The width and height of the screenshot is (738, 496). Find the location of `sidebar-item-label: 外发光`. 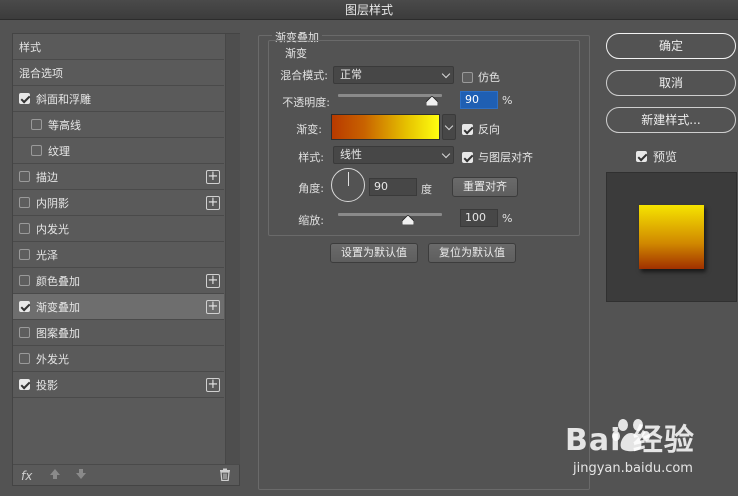

sidebar-item-label: 外发光 is located at coordinates (52, 359).